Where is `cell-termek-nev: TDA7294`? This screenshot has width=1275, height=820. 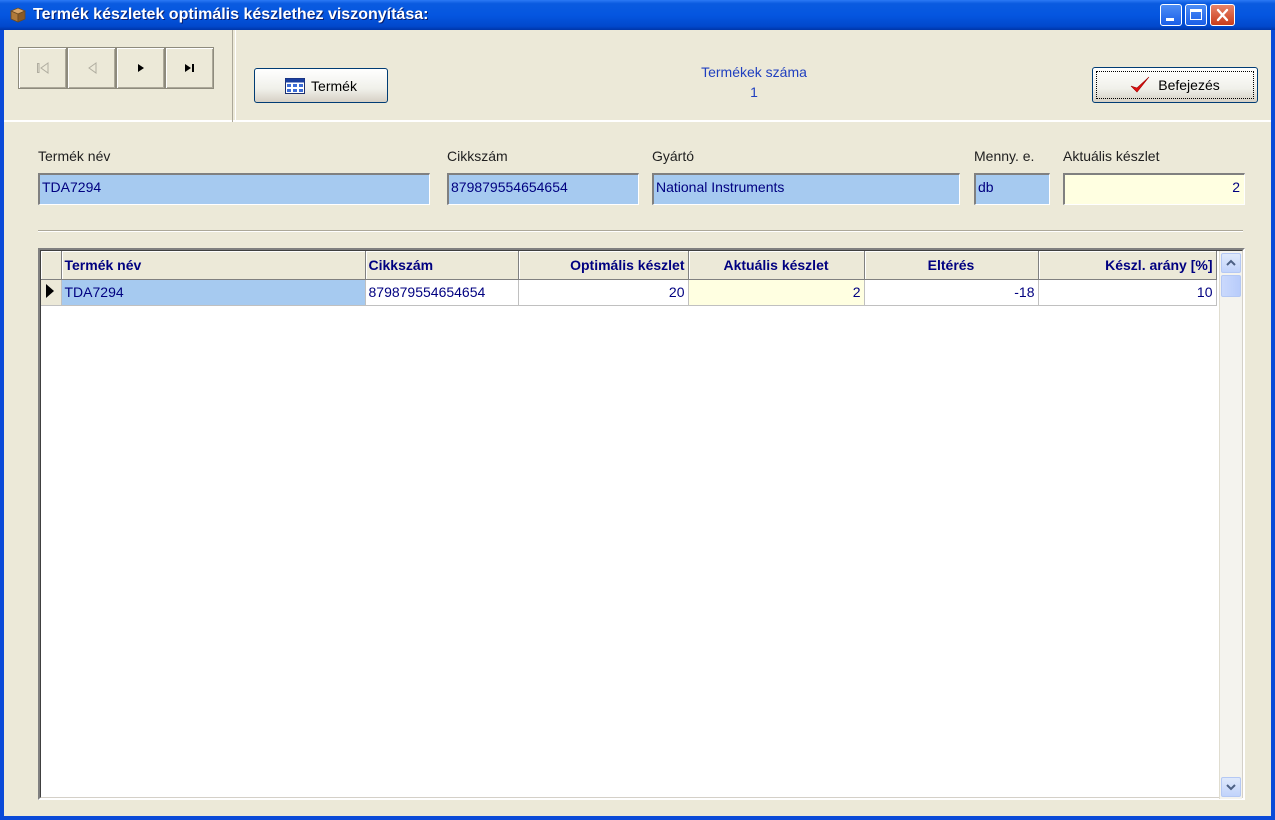 cell-termek-nev: TDA7294 is located at coordinates (213, 292).